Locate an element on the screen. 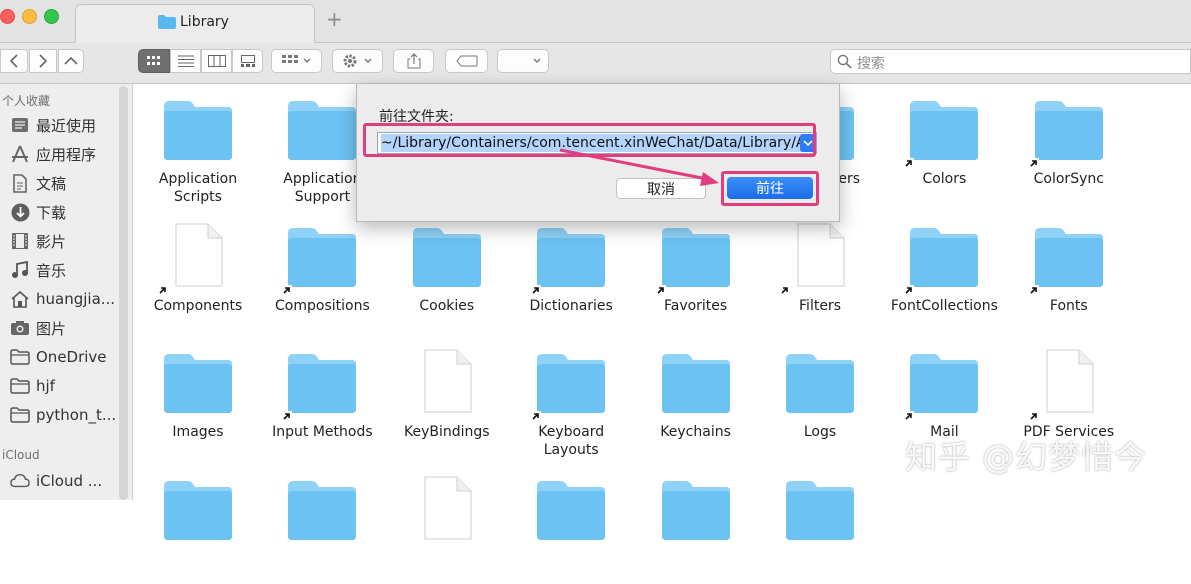 This screenshot has width=1191, height=584. annotation-arrow is located at coordinates (639, 167).